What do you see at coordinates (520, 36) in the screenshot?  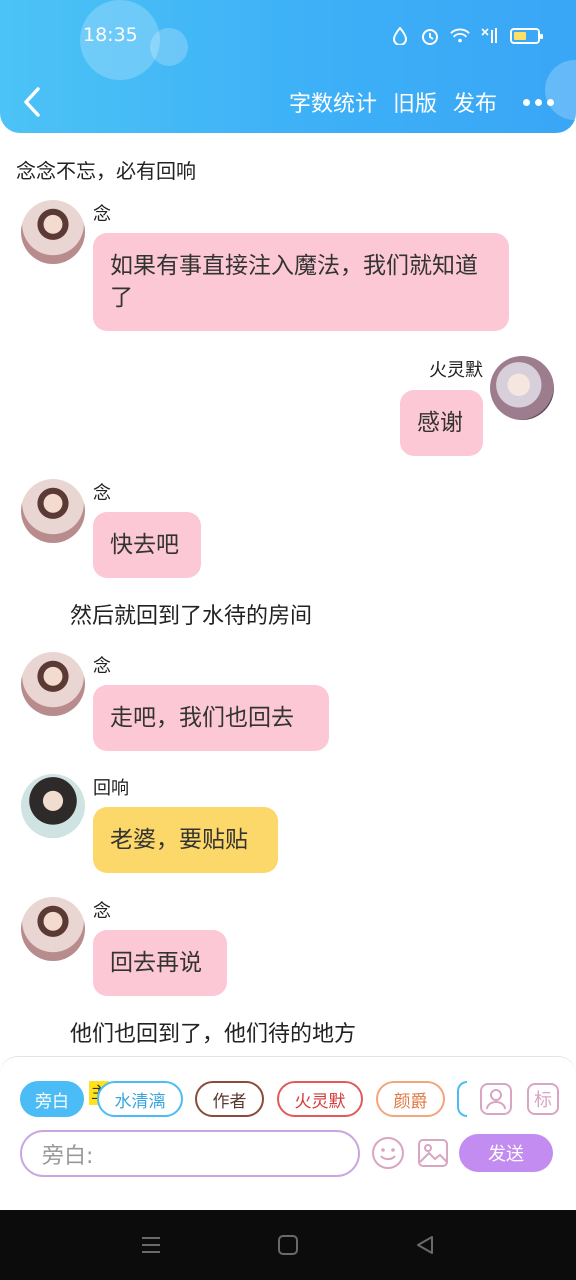 I see `battery-level` at bounding box center [520, 36].